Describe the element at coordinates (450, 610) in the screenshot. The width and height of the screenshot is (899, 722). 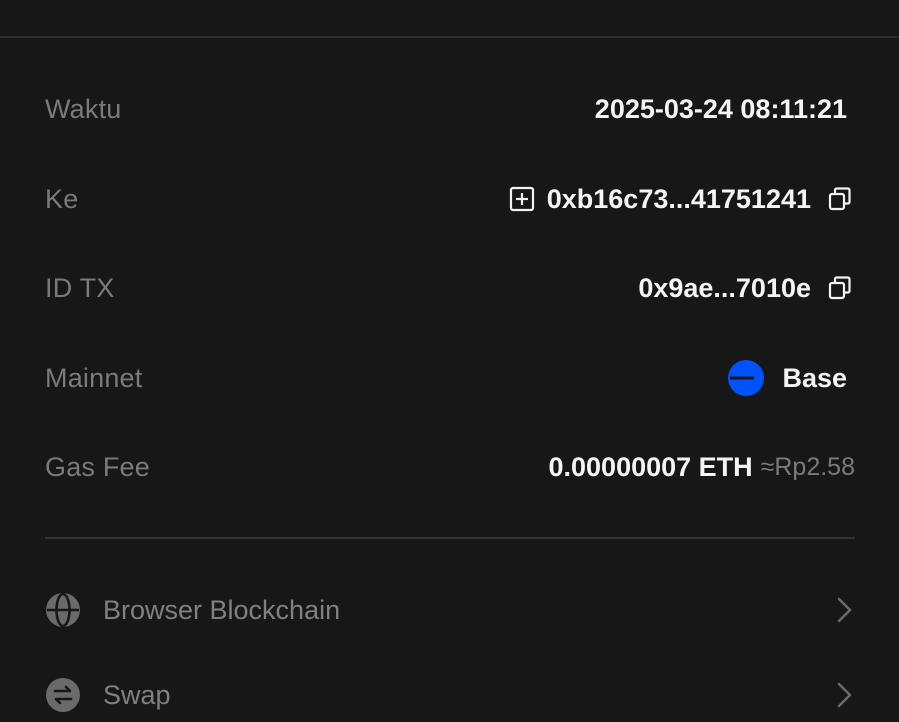
I see `browser-blockchain-link: Browser Blockchain` at that location.